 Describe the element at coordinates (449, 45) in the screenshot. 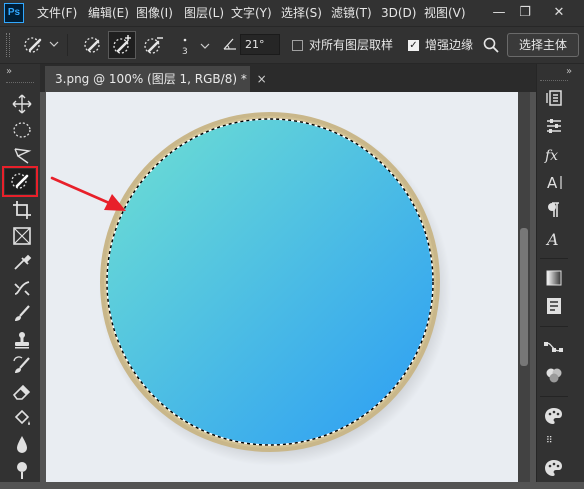

I see `enhance-edge-label: 增强边缘` at that location.